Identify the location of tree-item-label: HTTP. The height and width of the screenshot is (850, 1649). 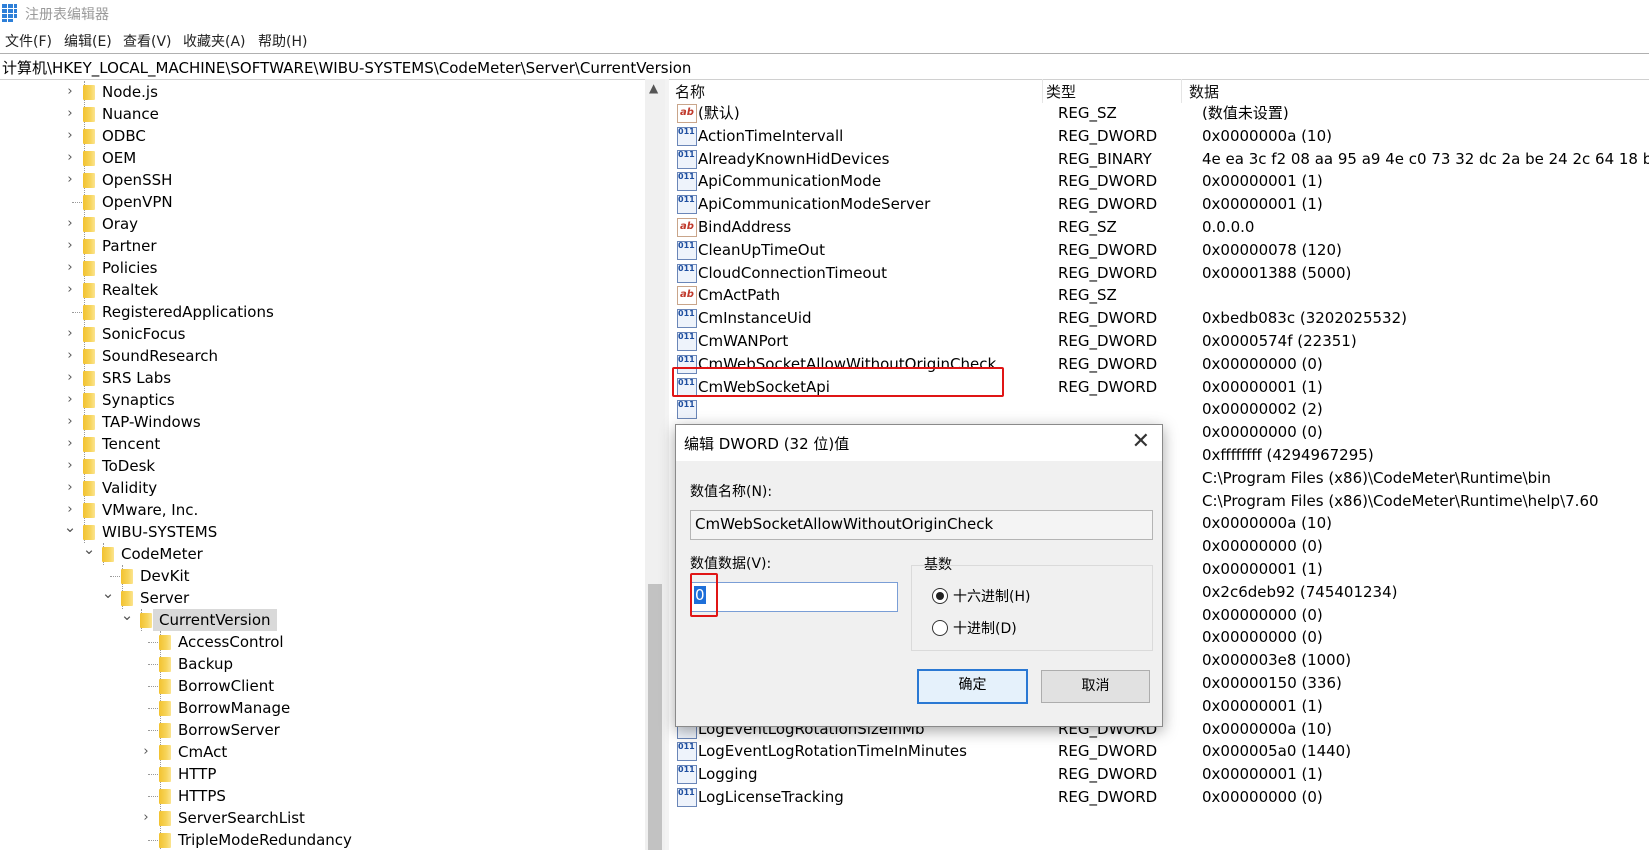
(197, 774).